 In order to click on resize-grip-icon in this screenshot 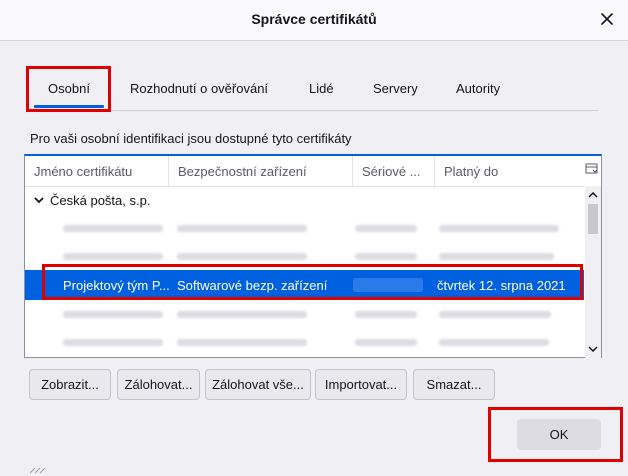, I will do `click(40, 471)`.